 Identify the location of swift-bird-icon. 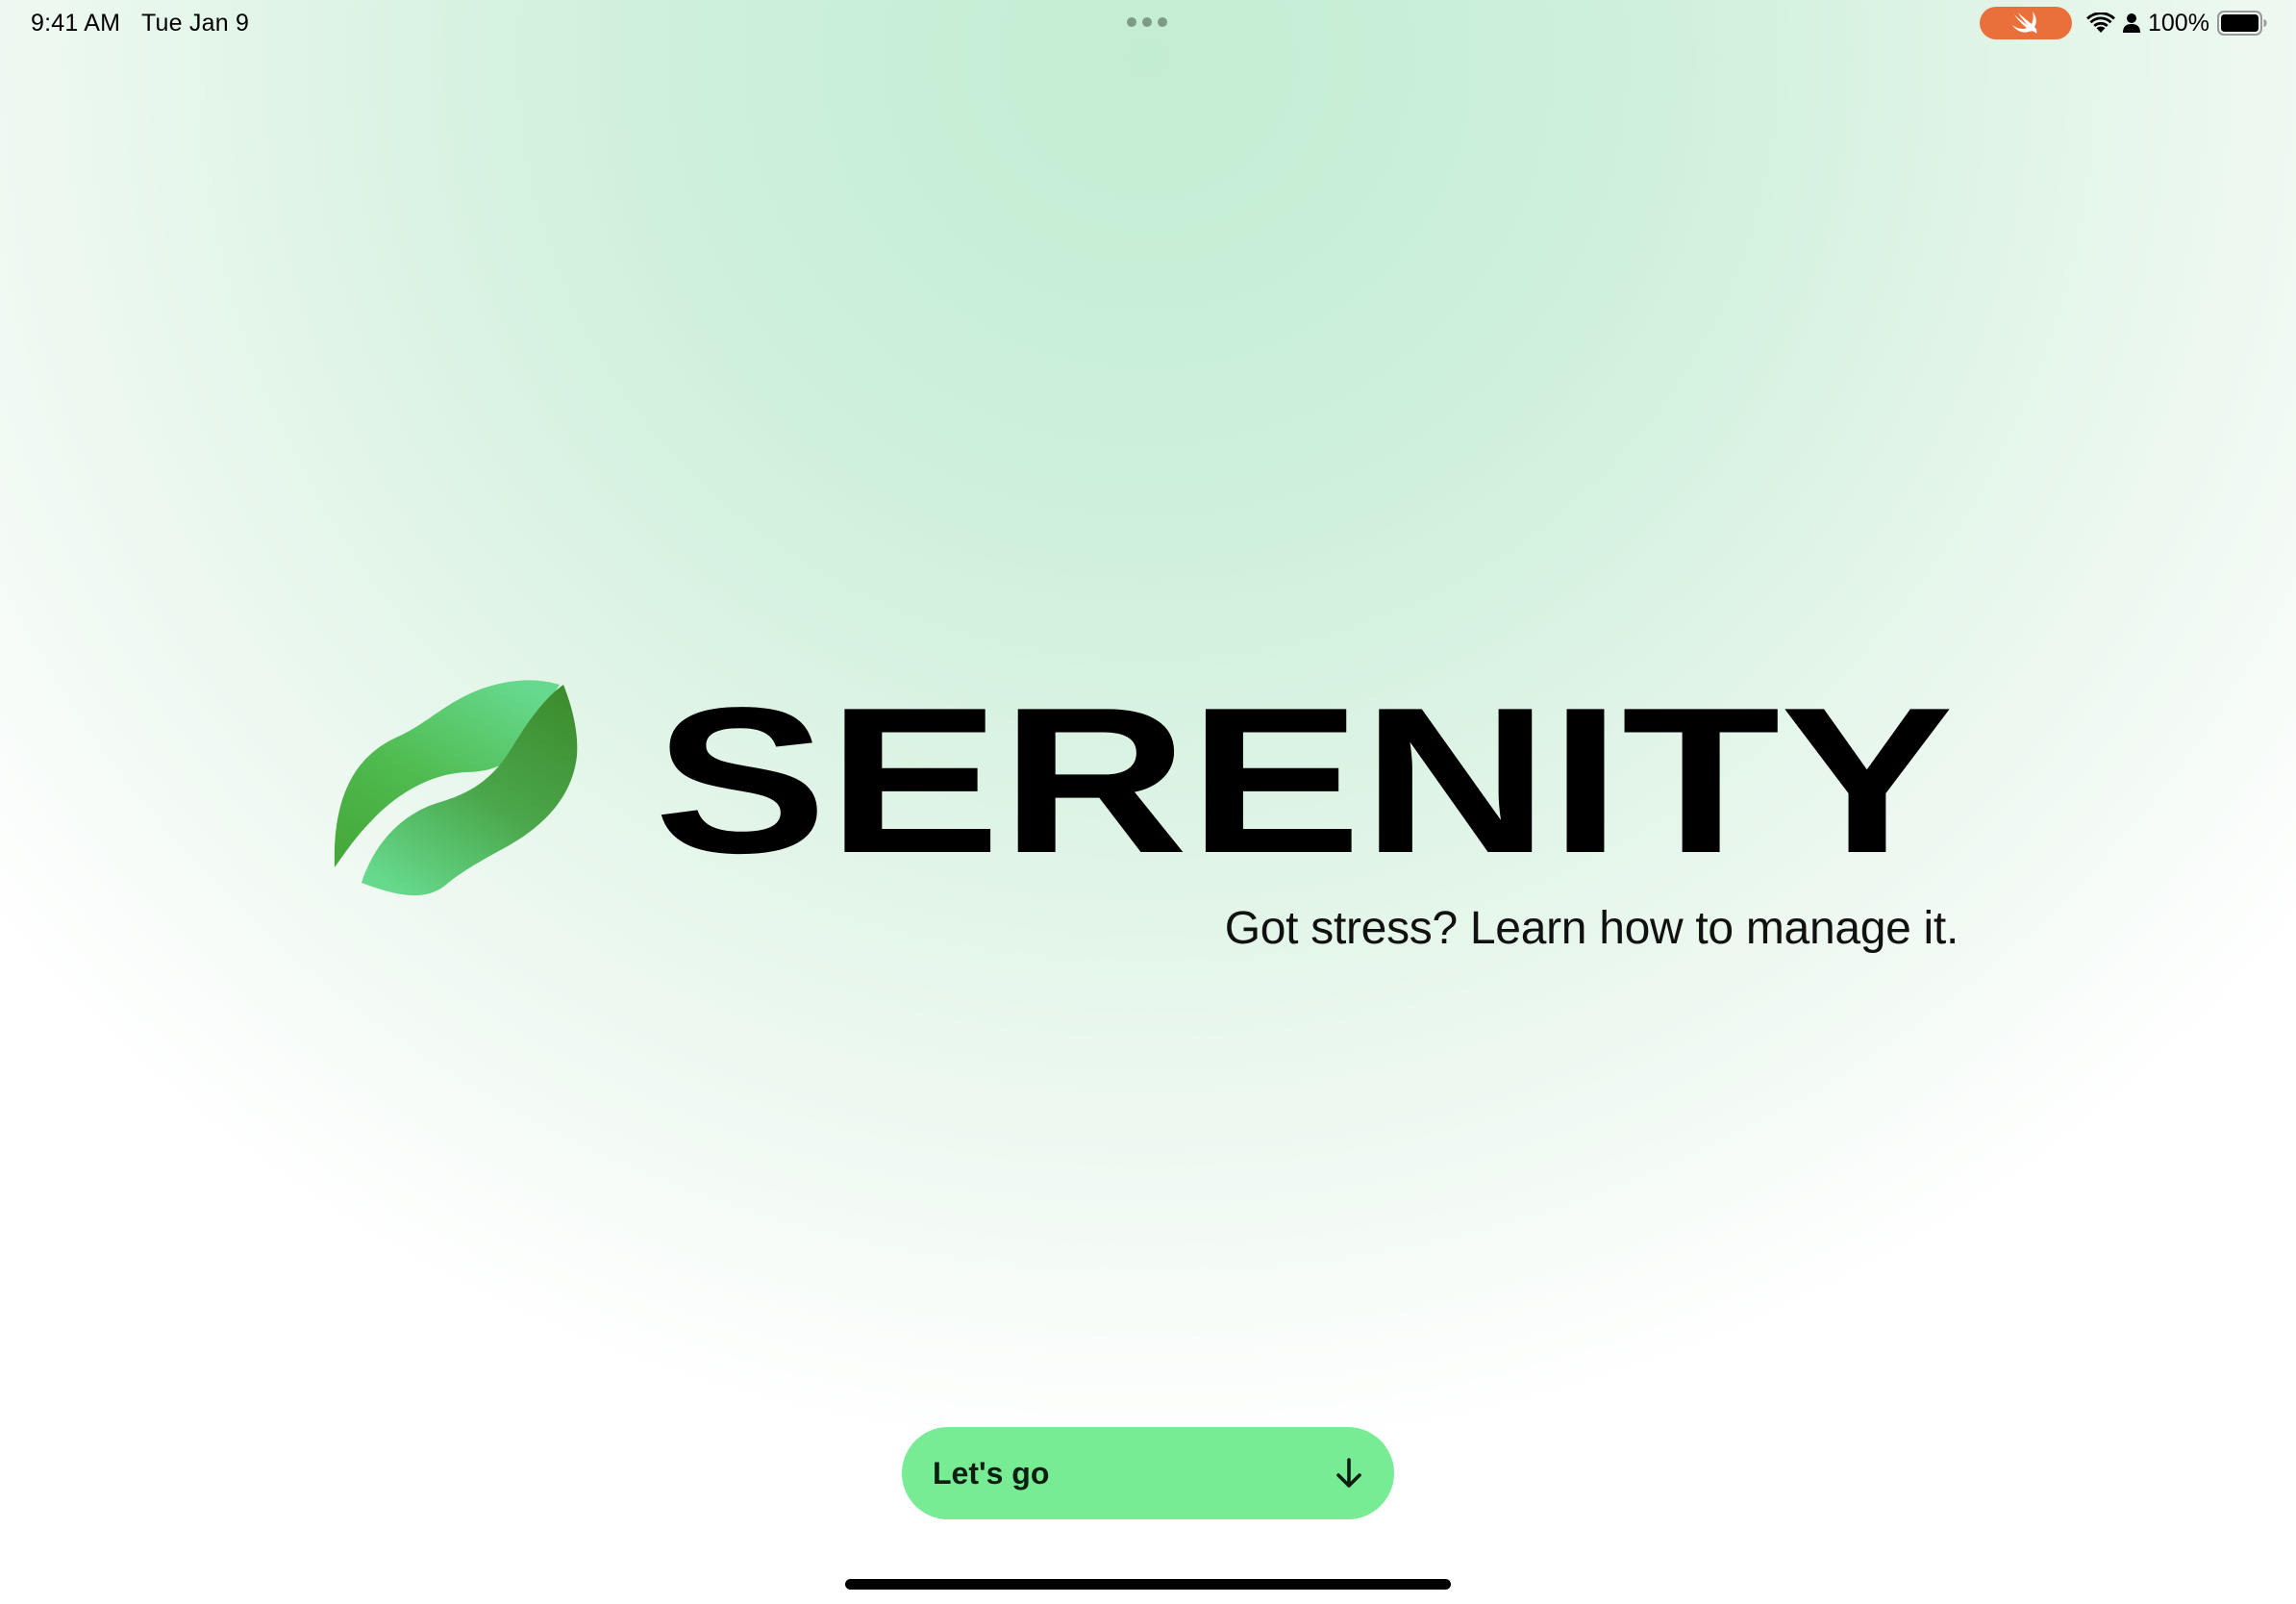
(2024, 23).